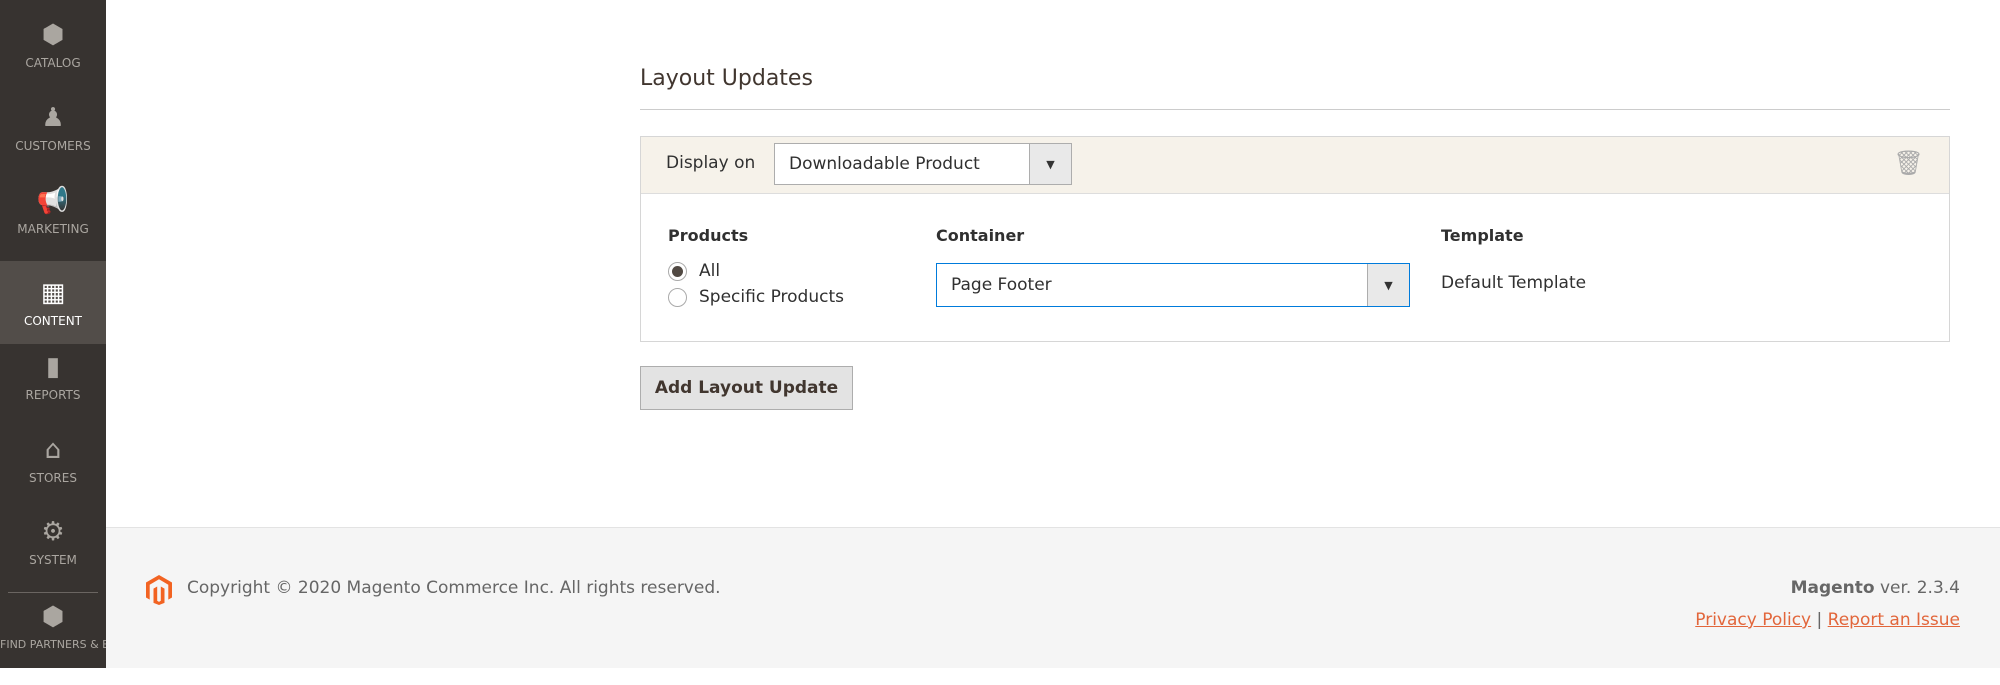  I want to click on sidebar-item-stores: ⌂ STORES, so click(53, 476).